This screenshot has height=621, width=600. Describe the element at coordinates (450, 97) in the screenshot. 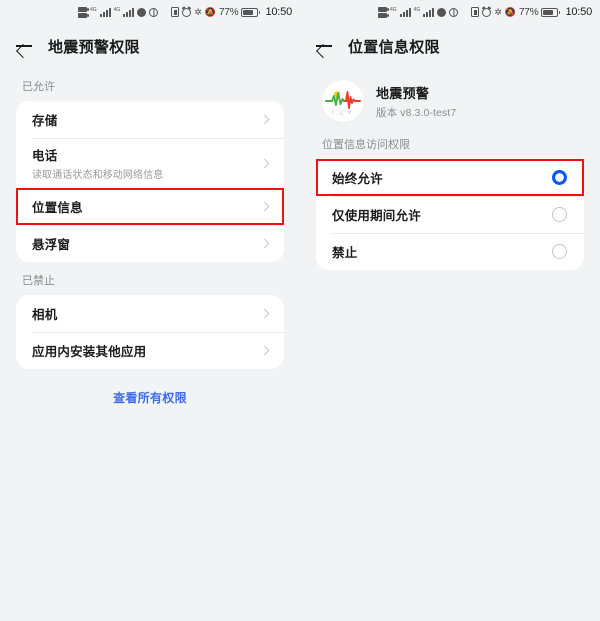

I see `app-header: / c v 地震预警 版本 v8.3.0-test7` at that location.